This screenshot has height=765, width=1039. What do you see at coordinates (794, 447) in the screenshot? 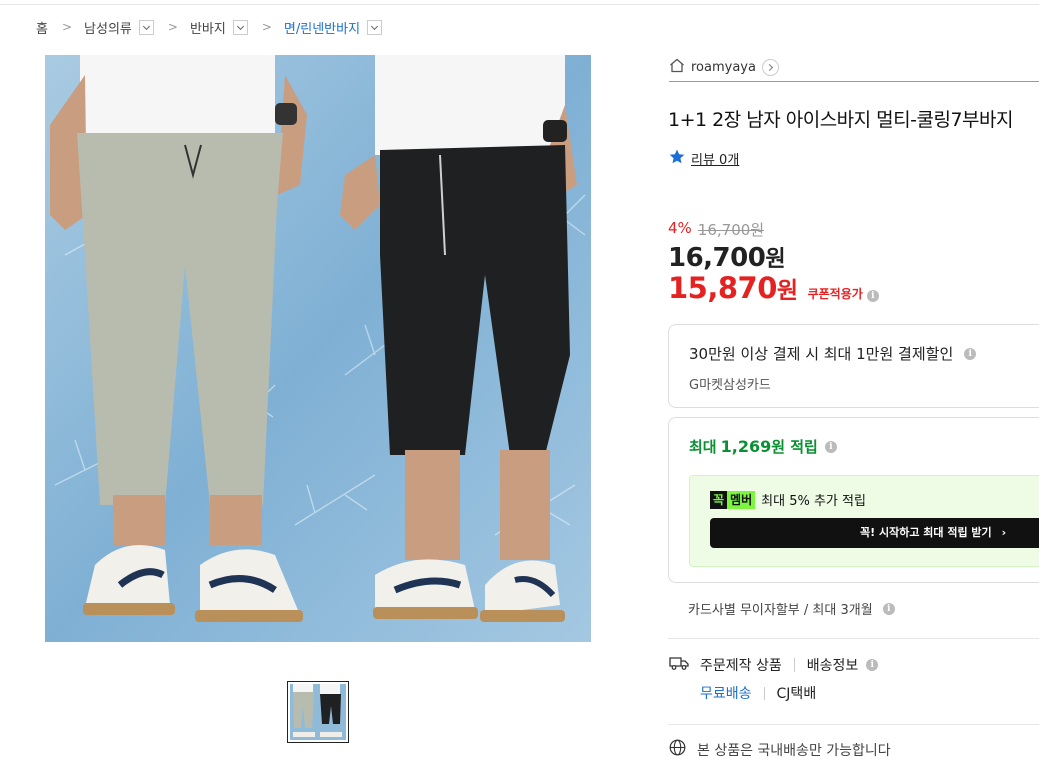
I see `points-suffix: 원 적립` at bounding box center [794, 447].